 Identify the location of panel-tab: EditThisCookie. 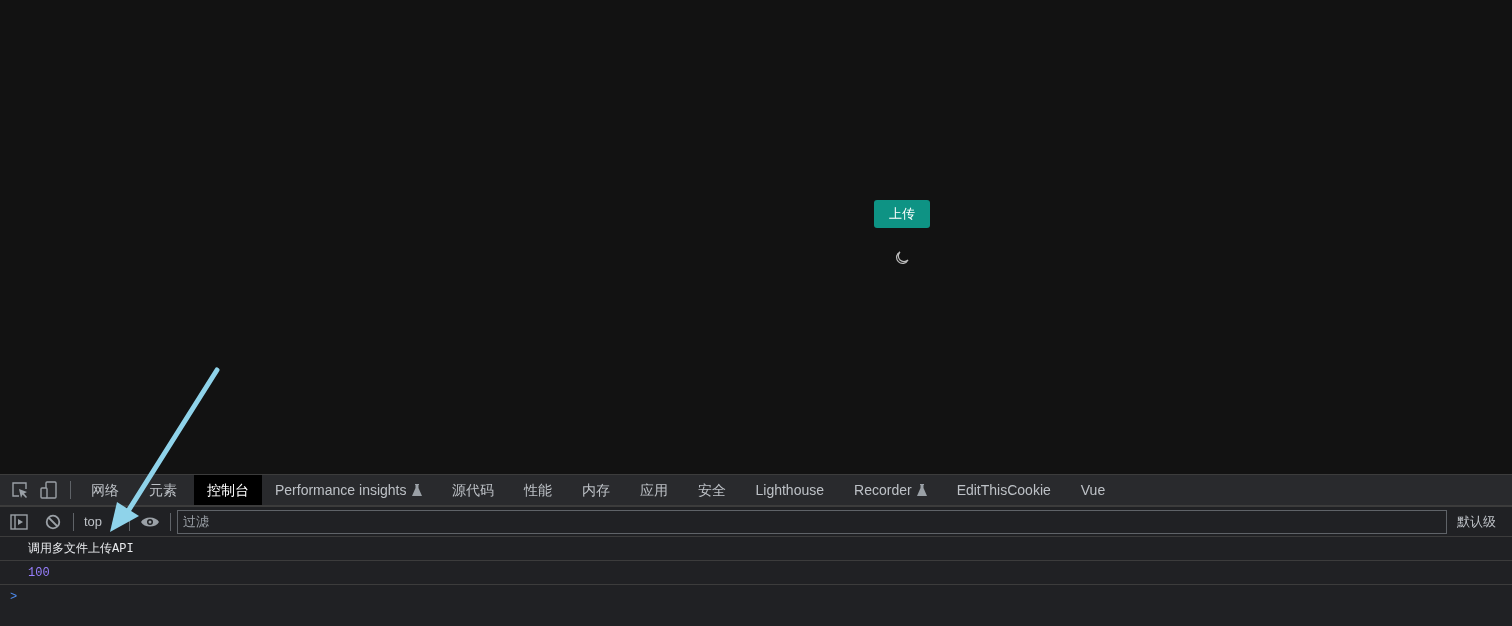
(1003, 490).